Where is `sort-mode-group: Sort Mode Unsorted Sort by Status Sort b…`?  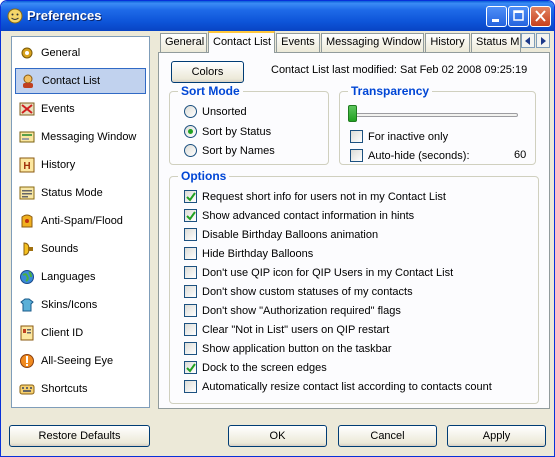
sort-mode-group: Sort Mode Unsorted Sort by Status Sort b… is located at coordinates (249, 124).